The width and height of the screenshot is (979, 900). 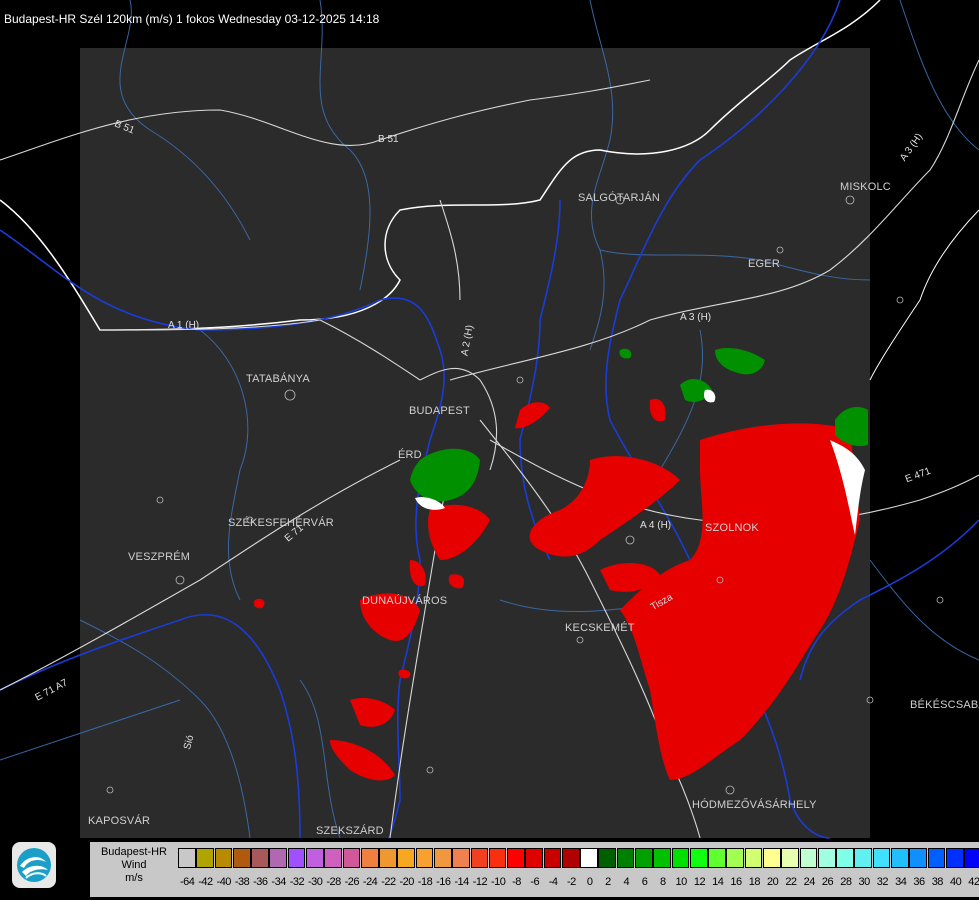 What do you see at coordinates (205, 882) in the screenshot?
I see `legend-tick-label: -42` at bounding box center [205, 882].